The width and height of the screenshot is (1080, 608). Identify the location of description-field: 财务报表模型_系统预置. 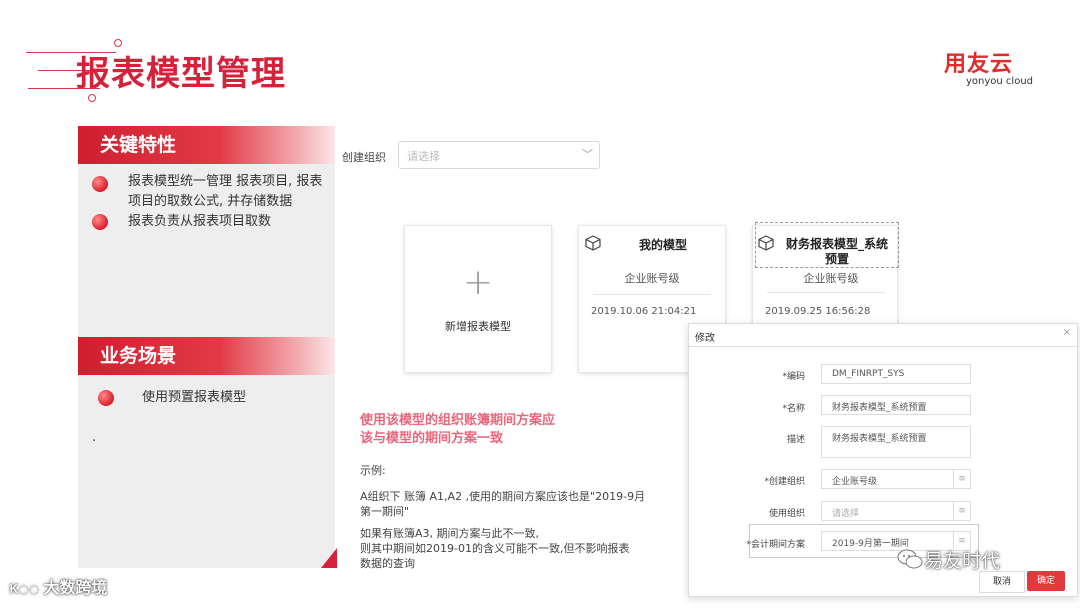
(896, 442).